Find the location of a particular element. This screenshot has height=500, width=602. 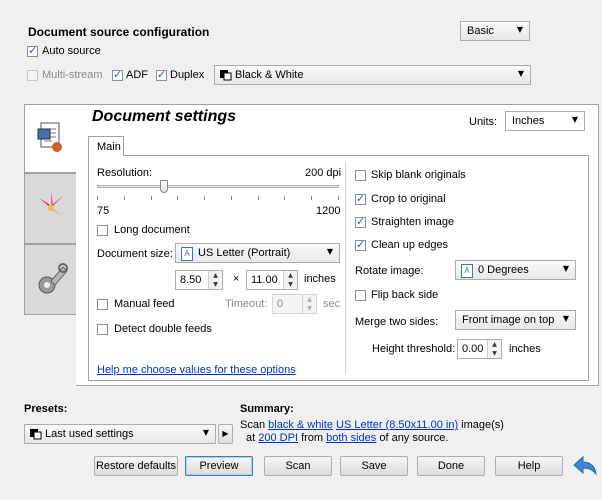

clean-edges-label: Clean up edges is located at coordinates (410, 245).